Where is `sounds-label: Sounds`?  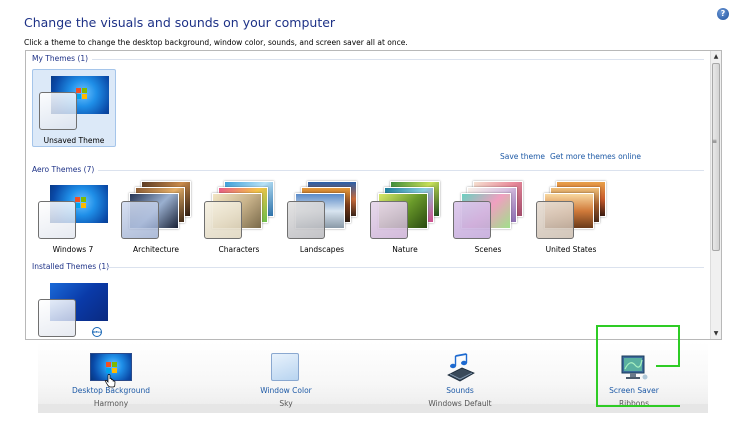 sounds-label: Sounds is located at coordinates (460, 390).